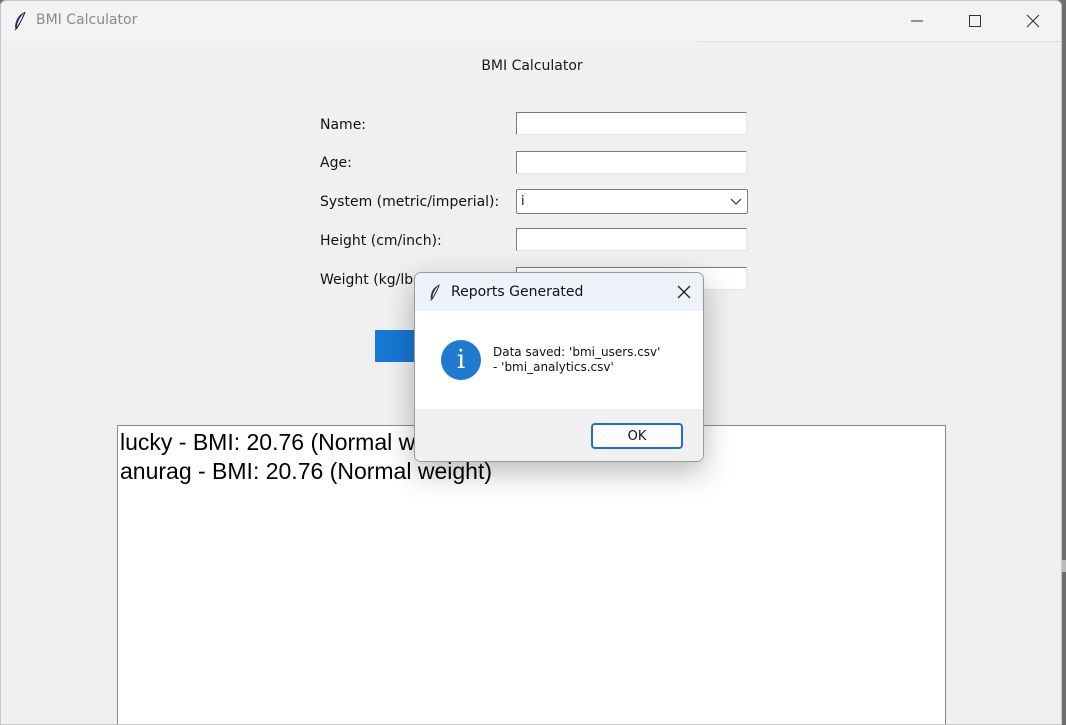 The width and height of the screenshot is (1066, 725). What do you see at coordinates (343, 125) in the screenshot?
I see `name-label: Name:` at bounding box center [343, 125].